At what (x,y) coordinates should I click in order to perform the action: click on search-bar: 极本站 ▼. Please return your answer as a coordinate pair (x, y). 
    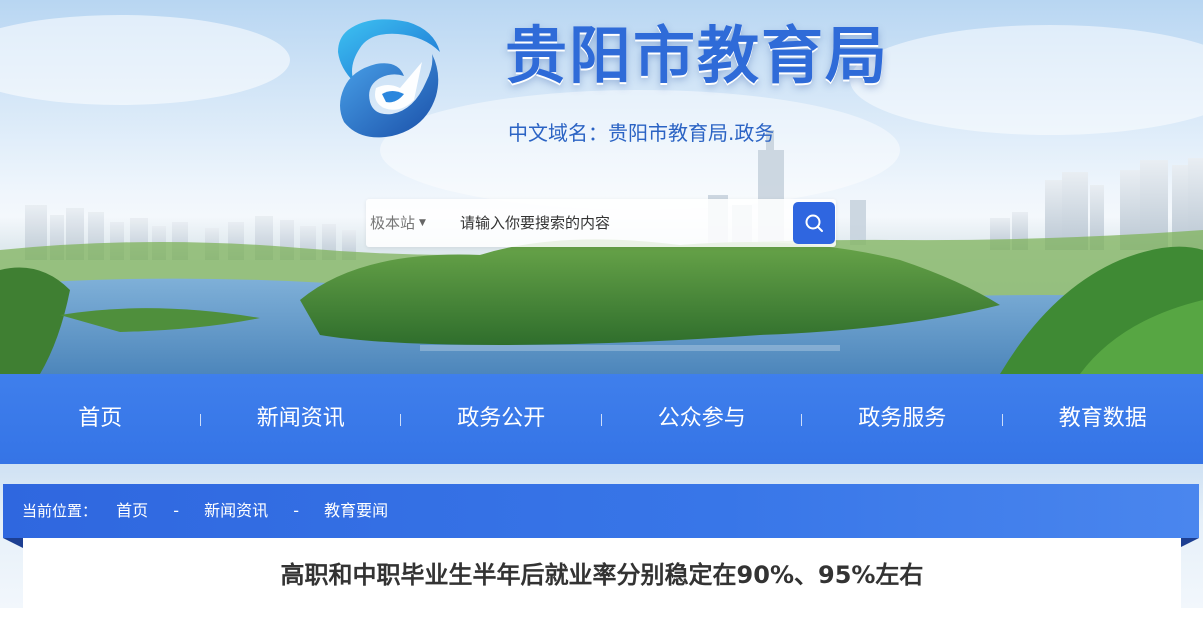
    Looking at the image, I should click on (601, 223).